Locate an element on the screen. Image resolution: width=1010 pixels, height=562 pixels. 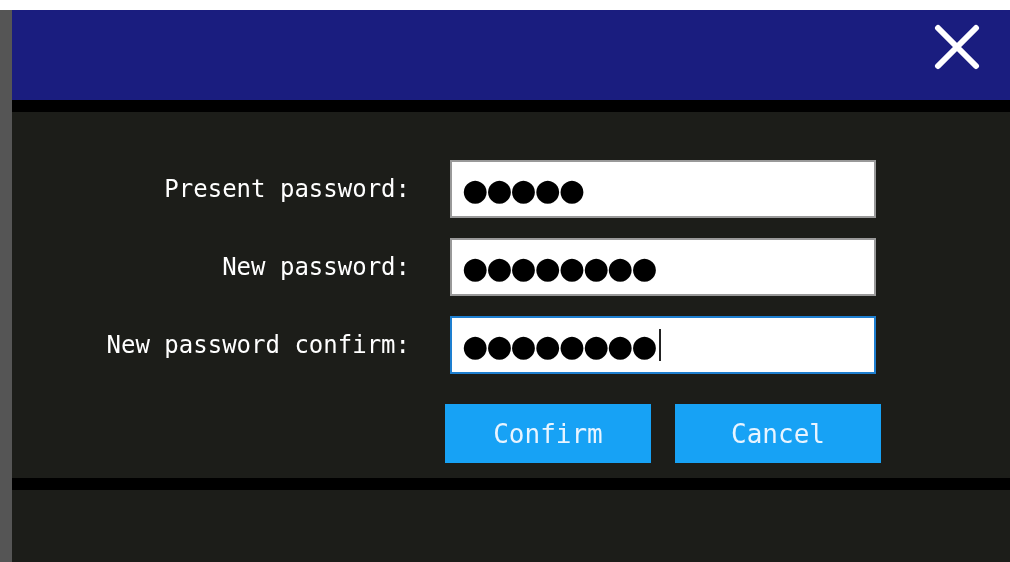
close-icon is located at coordinates (957, 47).